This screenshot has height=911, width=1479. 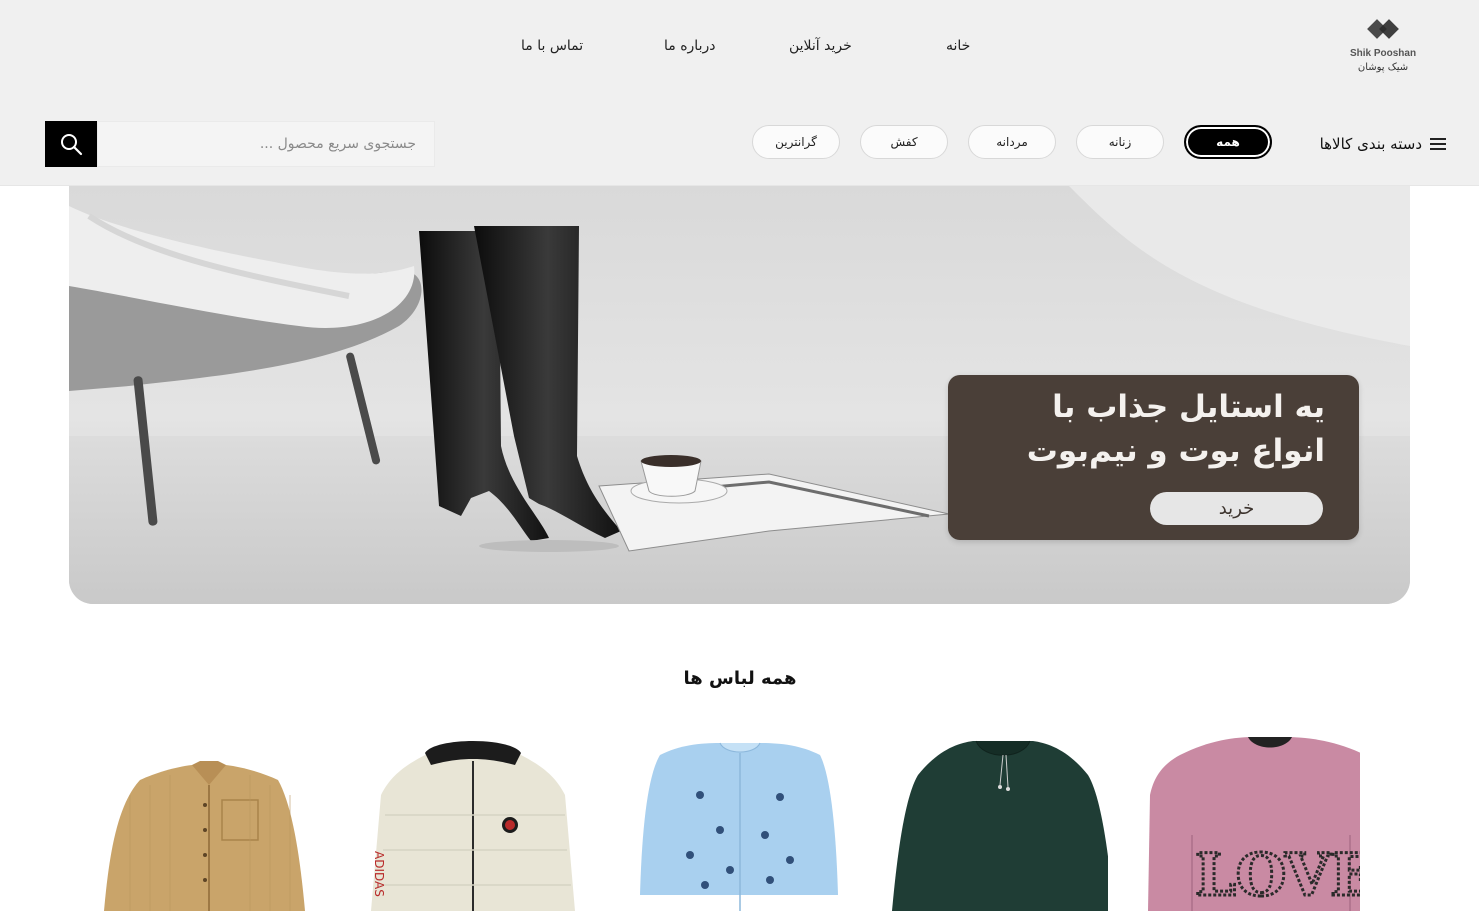 What do you see at coordinates (1254, 824) in the screenshot?
I see `pink-sweater-image: LOVE` at bounding box center [1254, 824].